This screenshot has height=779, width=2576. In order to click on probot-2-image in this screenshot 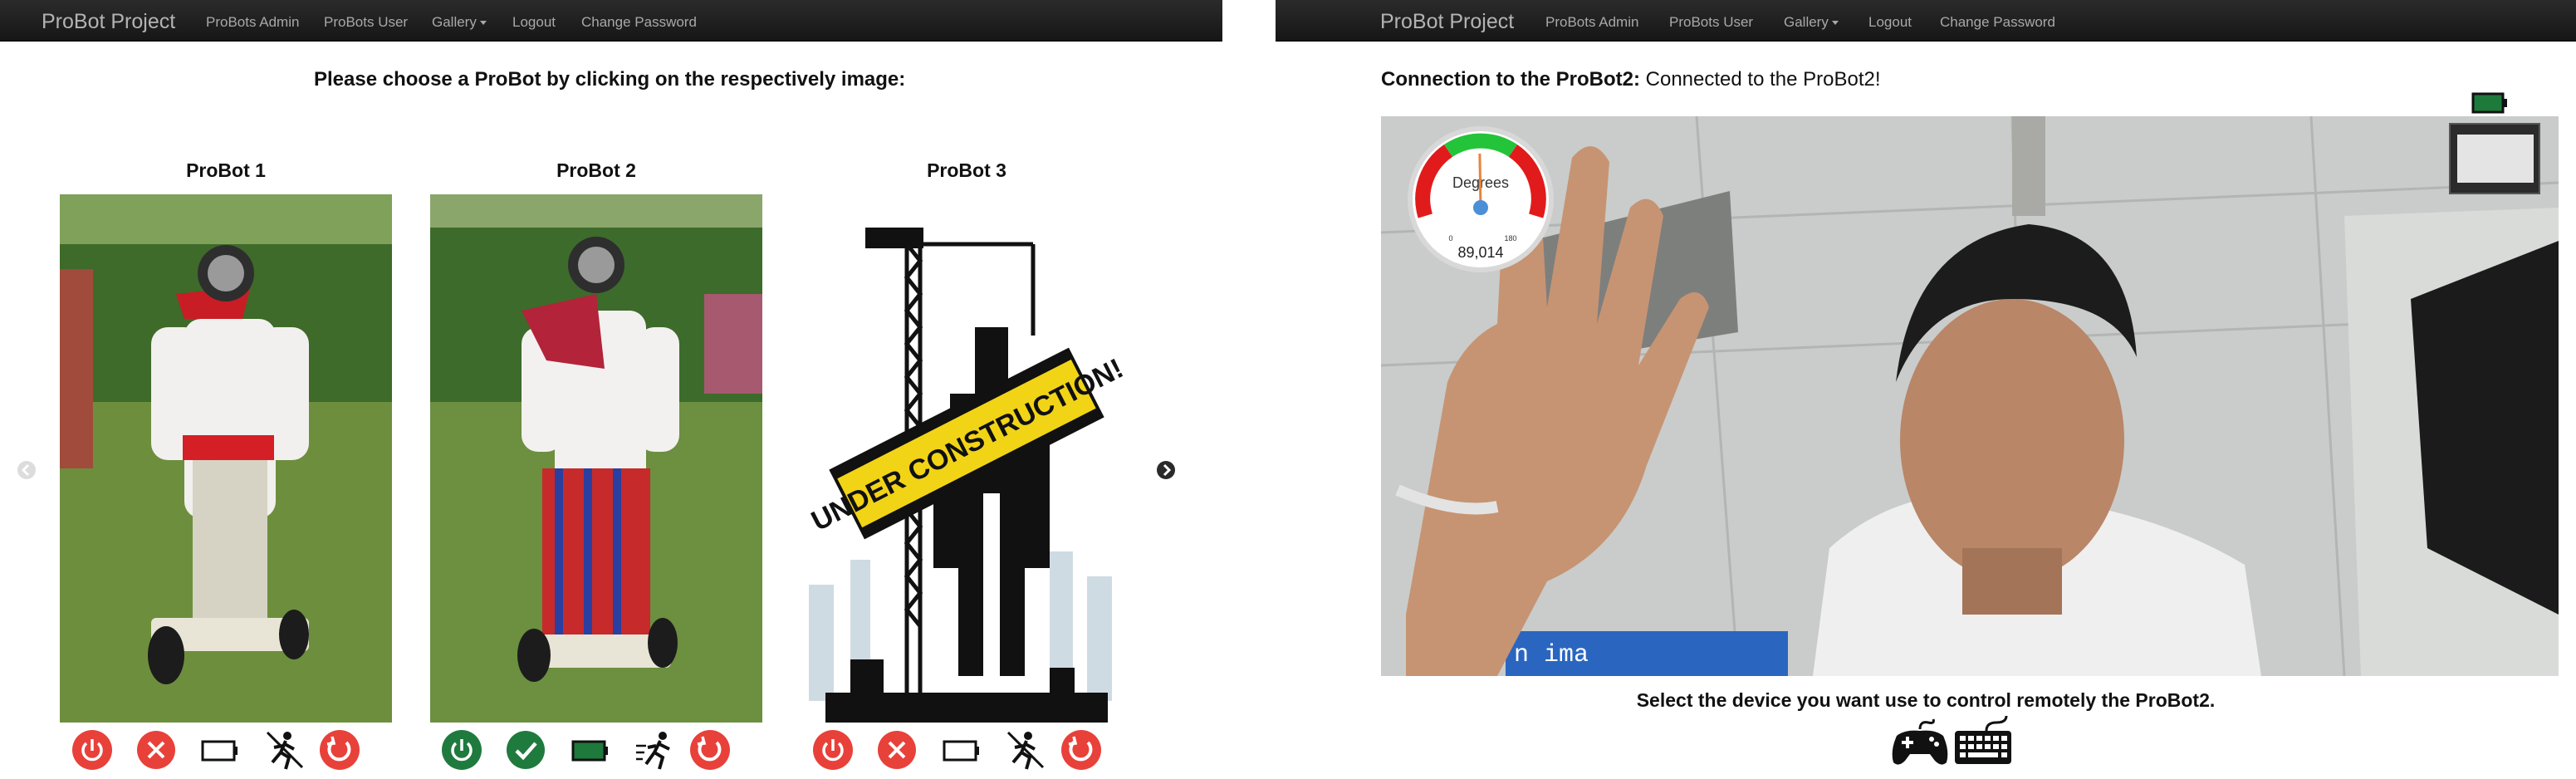, I will do `click(596, 458)`.